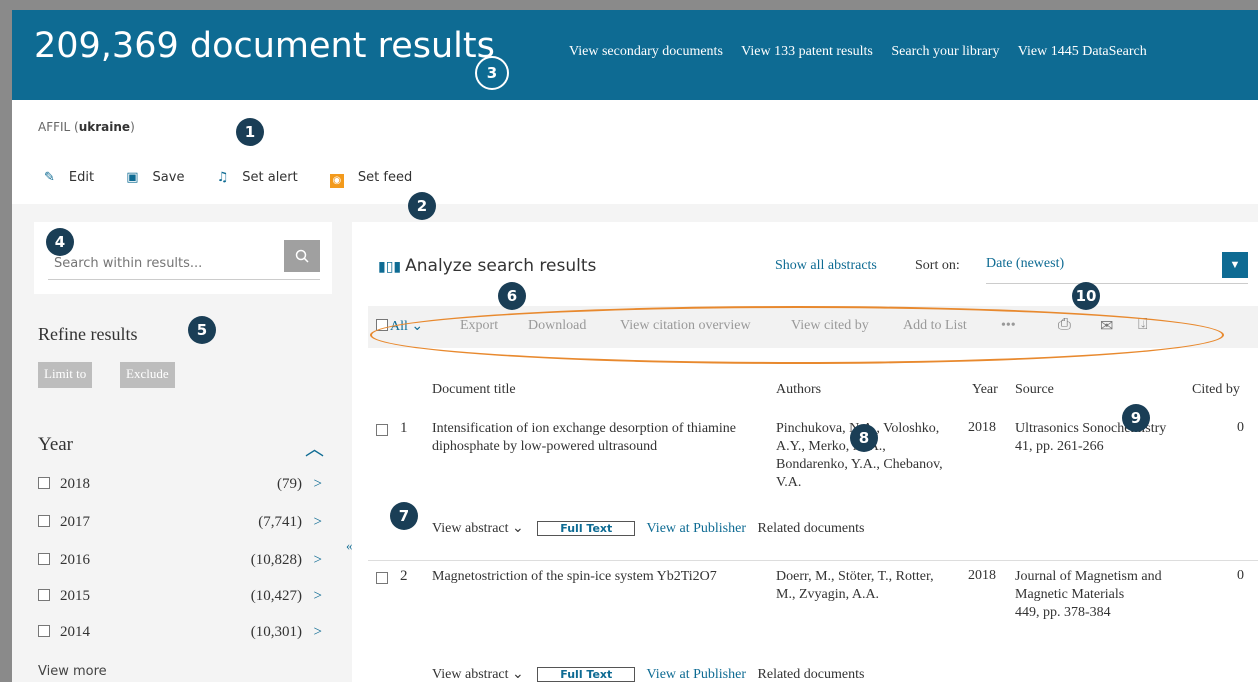 The width and height of the screenshot is (1258, 682). I want to click on search-icon, so click(302, 256).